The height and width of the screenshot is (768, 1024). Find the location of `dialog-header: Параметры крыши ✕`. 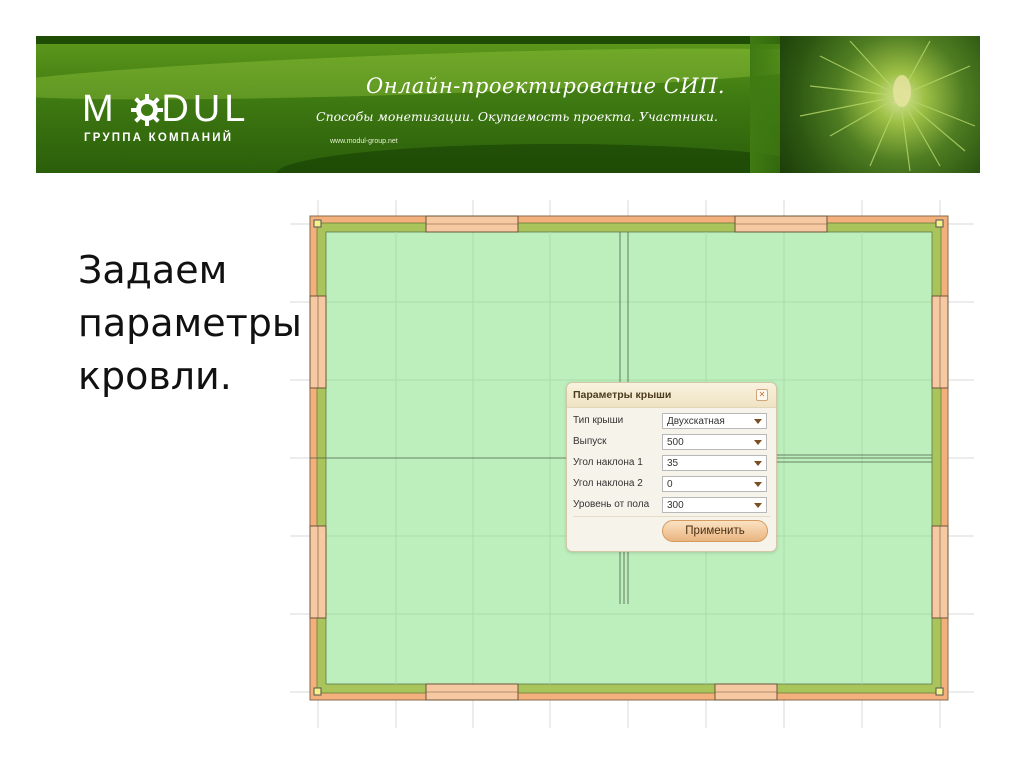

dialog-header: Параметры крыши ✕ is located at coordinates (671, 395).